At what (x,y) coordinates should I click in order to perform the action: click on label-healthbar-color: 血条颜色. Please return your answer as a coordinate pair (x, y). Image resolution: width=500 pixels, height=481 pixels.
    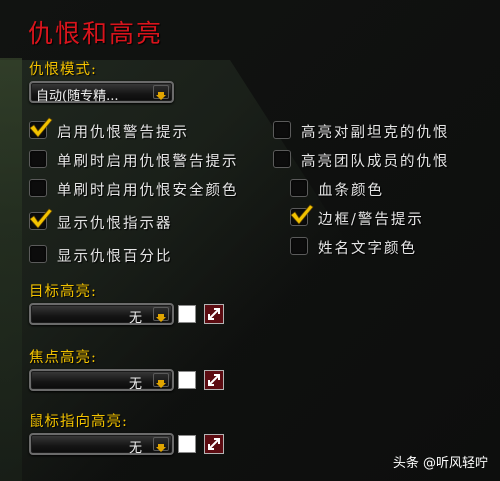
    Looking at the image, I should click on (351, 191).